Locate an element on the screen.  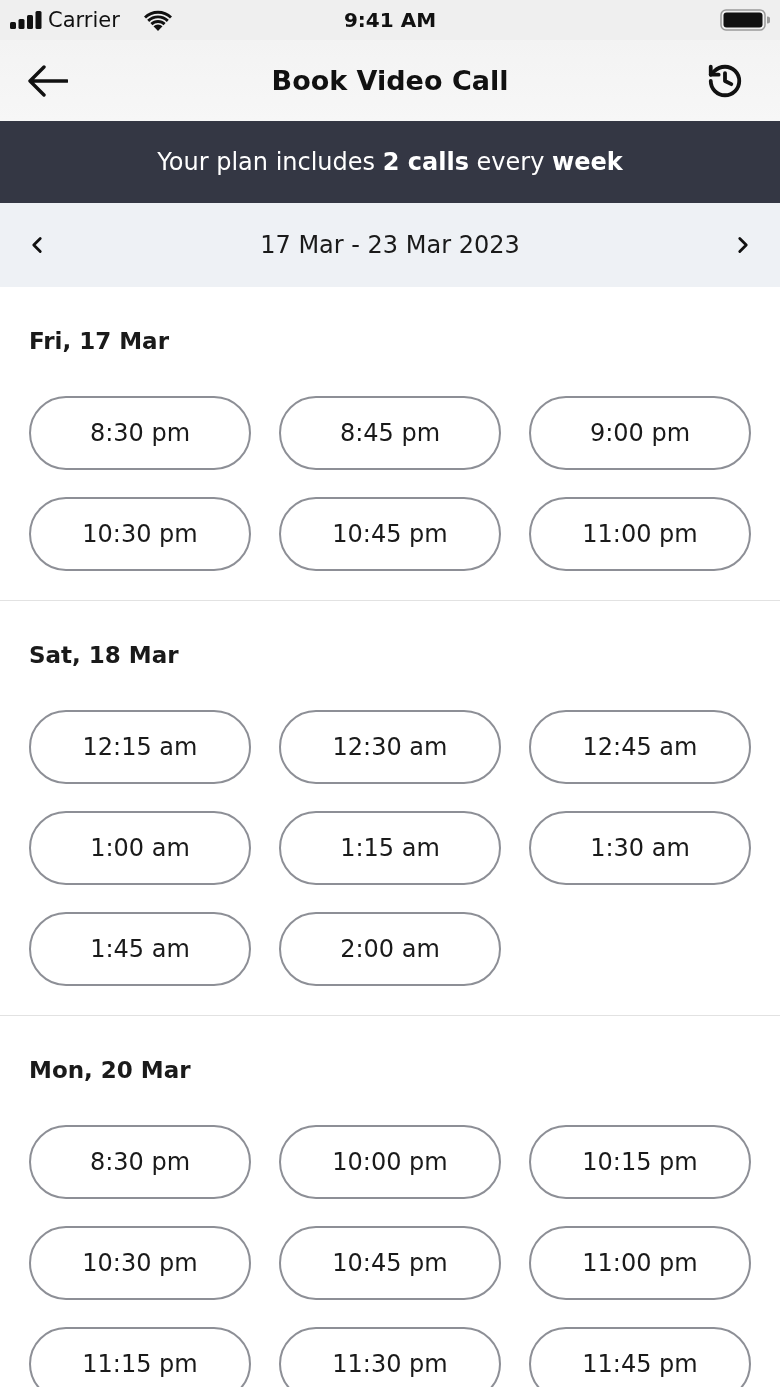
plan-banner-text: Your plan includes 2 calls every week is located at coordinates (390, 162).